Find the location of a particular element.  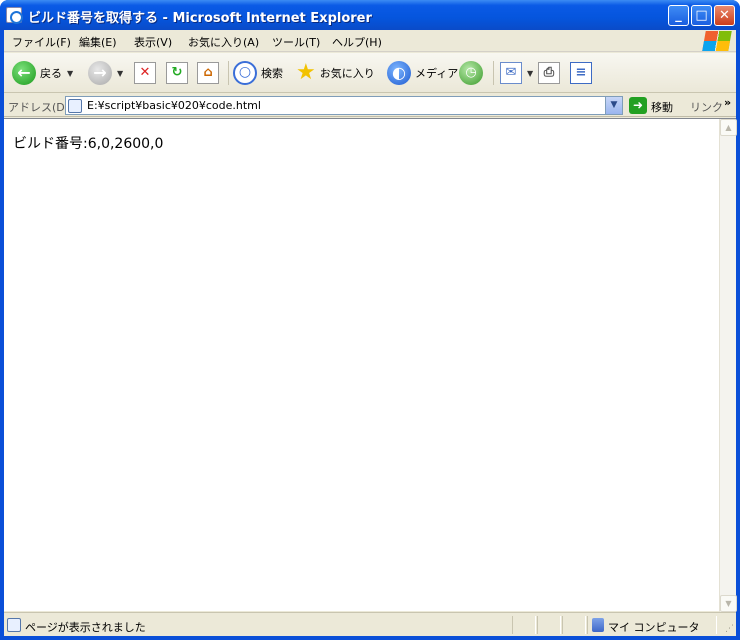

print-button: ⎙ is located at coordinates (549, 73).